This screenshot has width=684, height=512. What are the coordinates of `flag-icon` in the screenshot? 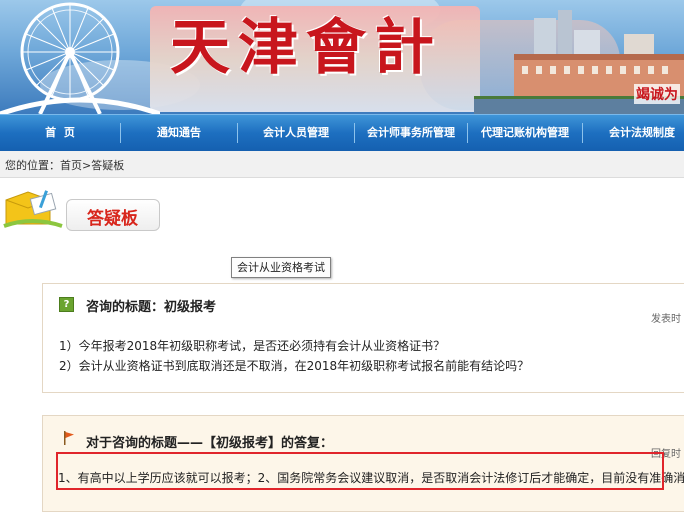 It's located at (69, 438).